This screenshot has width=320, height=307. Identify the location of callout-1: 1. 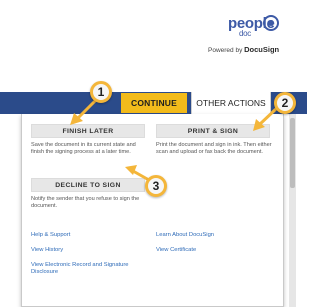
(101, 92).